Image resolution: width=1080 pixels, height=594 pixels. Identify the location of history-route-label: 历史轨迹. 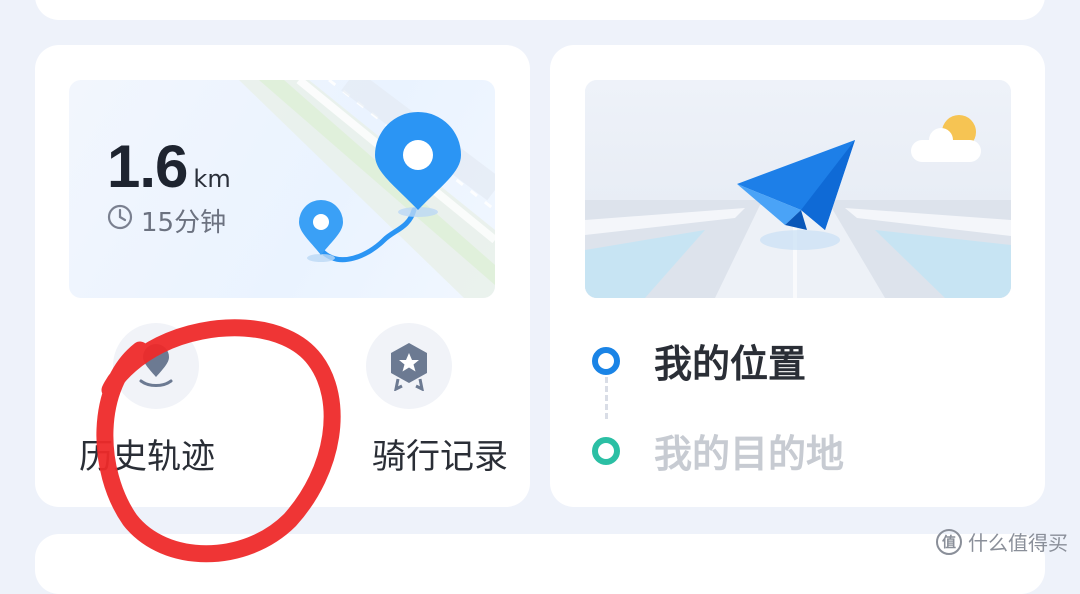
(147, 457).